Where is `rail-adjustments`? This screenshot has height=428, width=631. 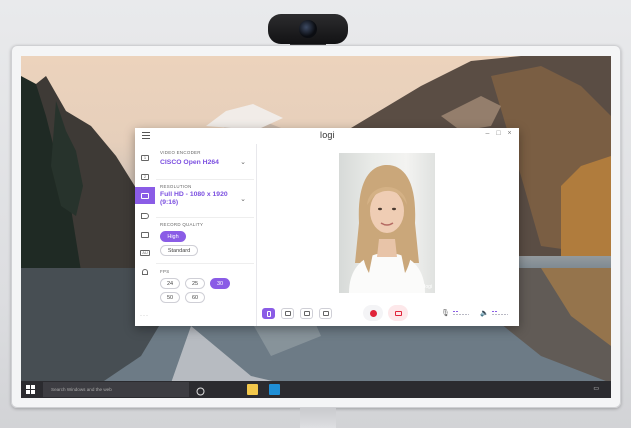 rail-adjustments is located at coordinates (145, 234).